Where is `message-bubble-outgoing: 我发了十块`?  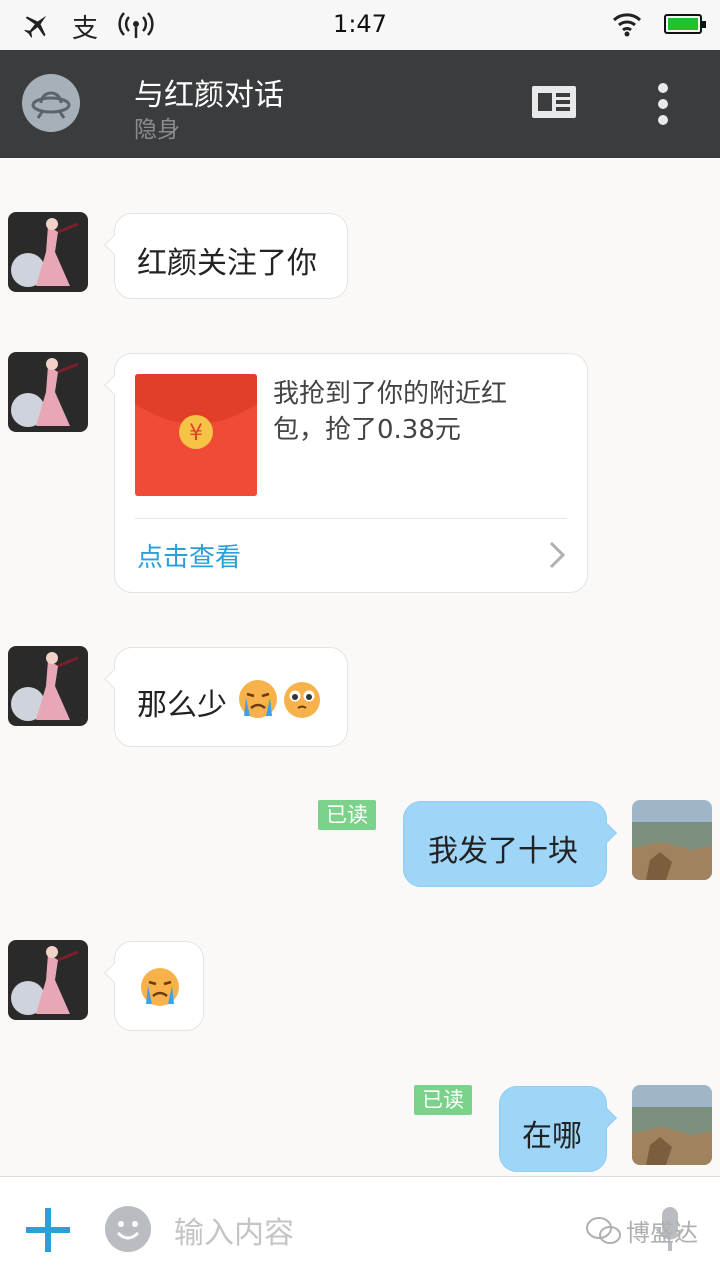 message-bubble-outgoing: 我发了十块 is located at coordinates (510, 844).